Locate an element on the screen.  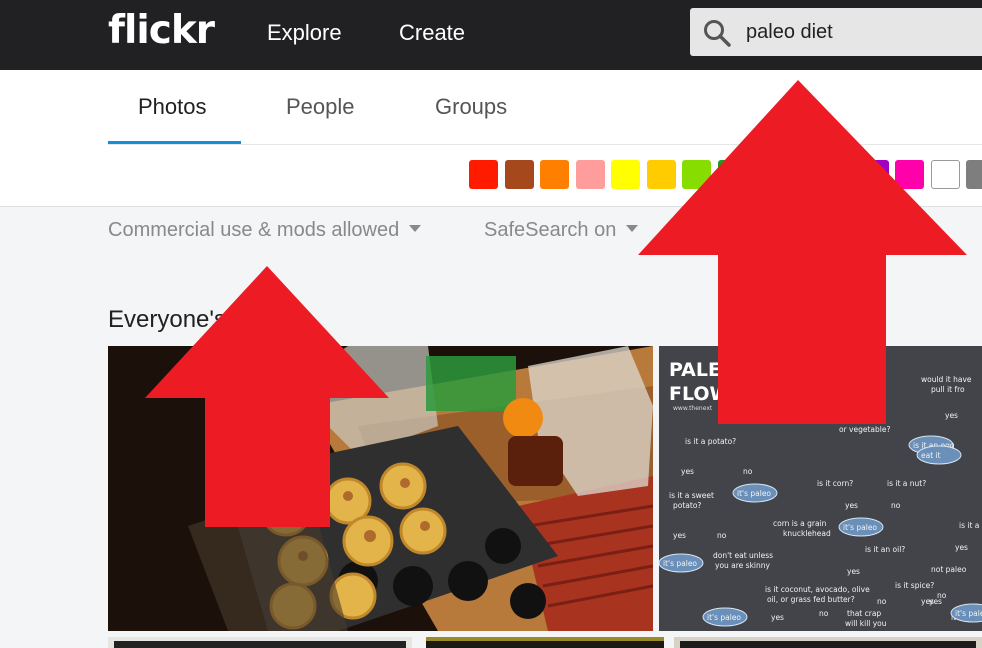
safesearch-dropdown: SafeSearch on is located at coordinates (561, 230).